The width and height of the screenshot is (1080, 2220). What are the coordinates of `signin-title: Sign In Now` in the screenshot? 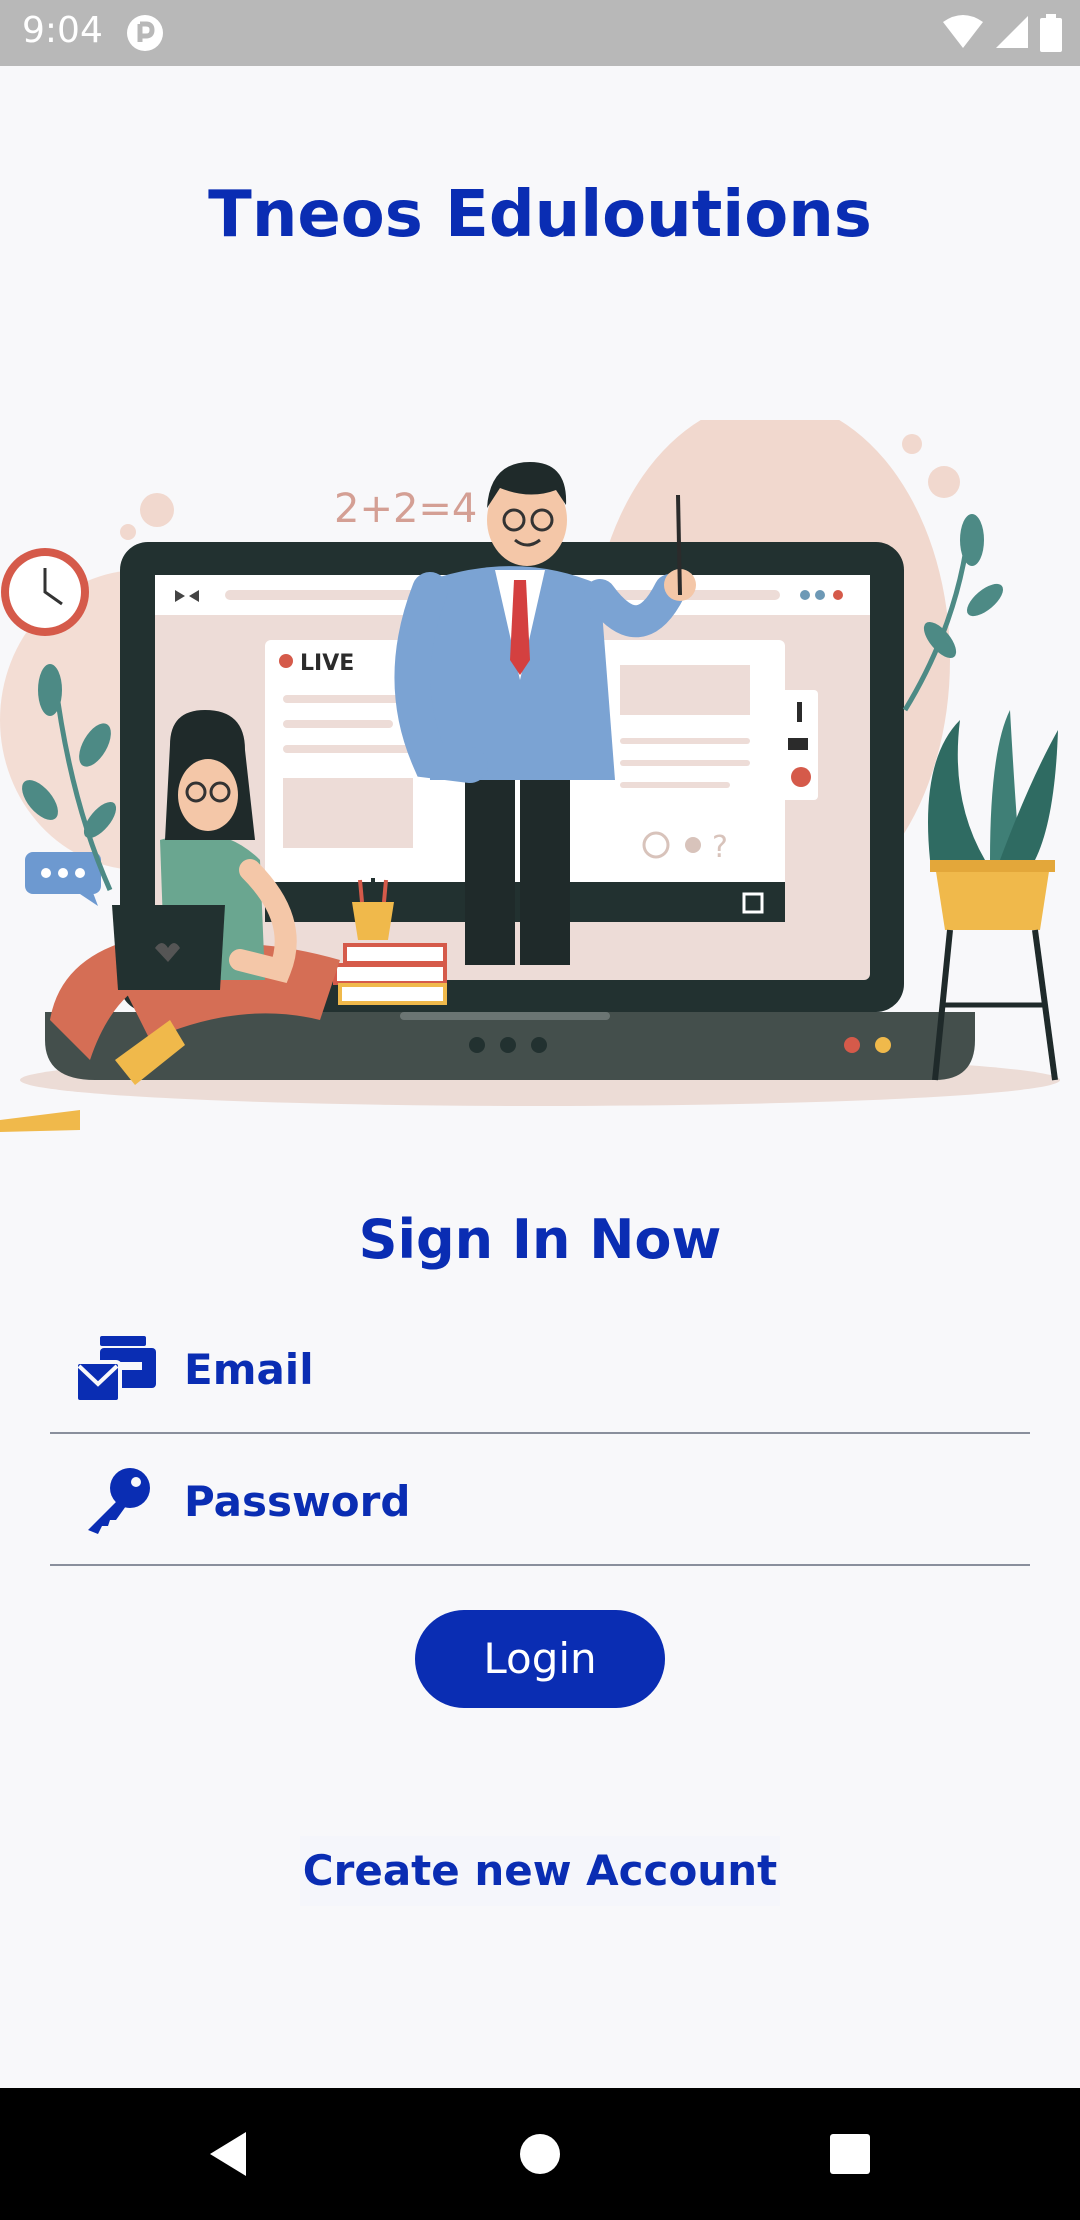 It's located at (540, 1239).